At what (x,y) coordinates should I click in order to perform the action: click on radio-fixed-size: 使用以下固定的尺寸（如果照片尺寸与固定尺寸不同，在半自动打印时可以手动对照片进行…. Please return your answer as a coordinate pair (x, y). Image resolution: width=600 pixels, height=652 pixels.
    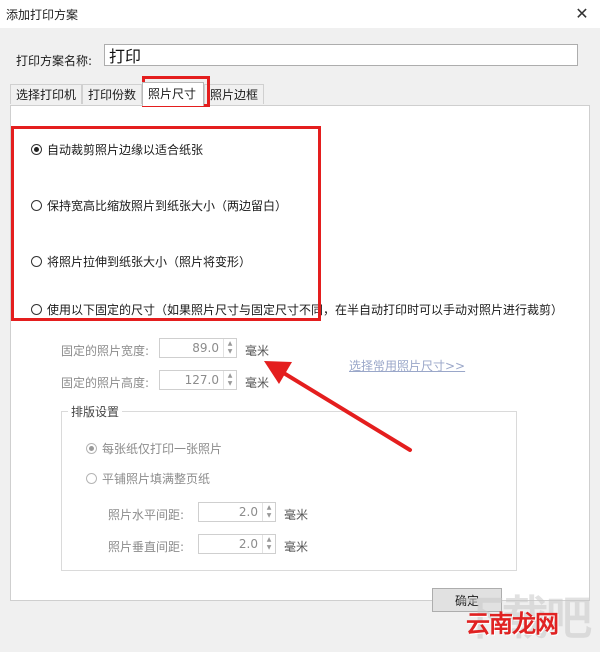
    Looking at the image, I should click on (297, 309).